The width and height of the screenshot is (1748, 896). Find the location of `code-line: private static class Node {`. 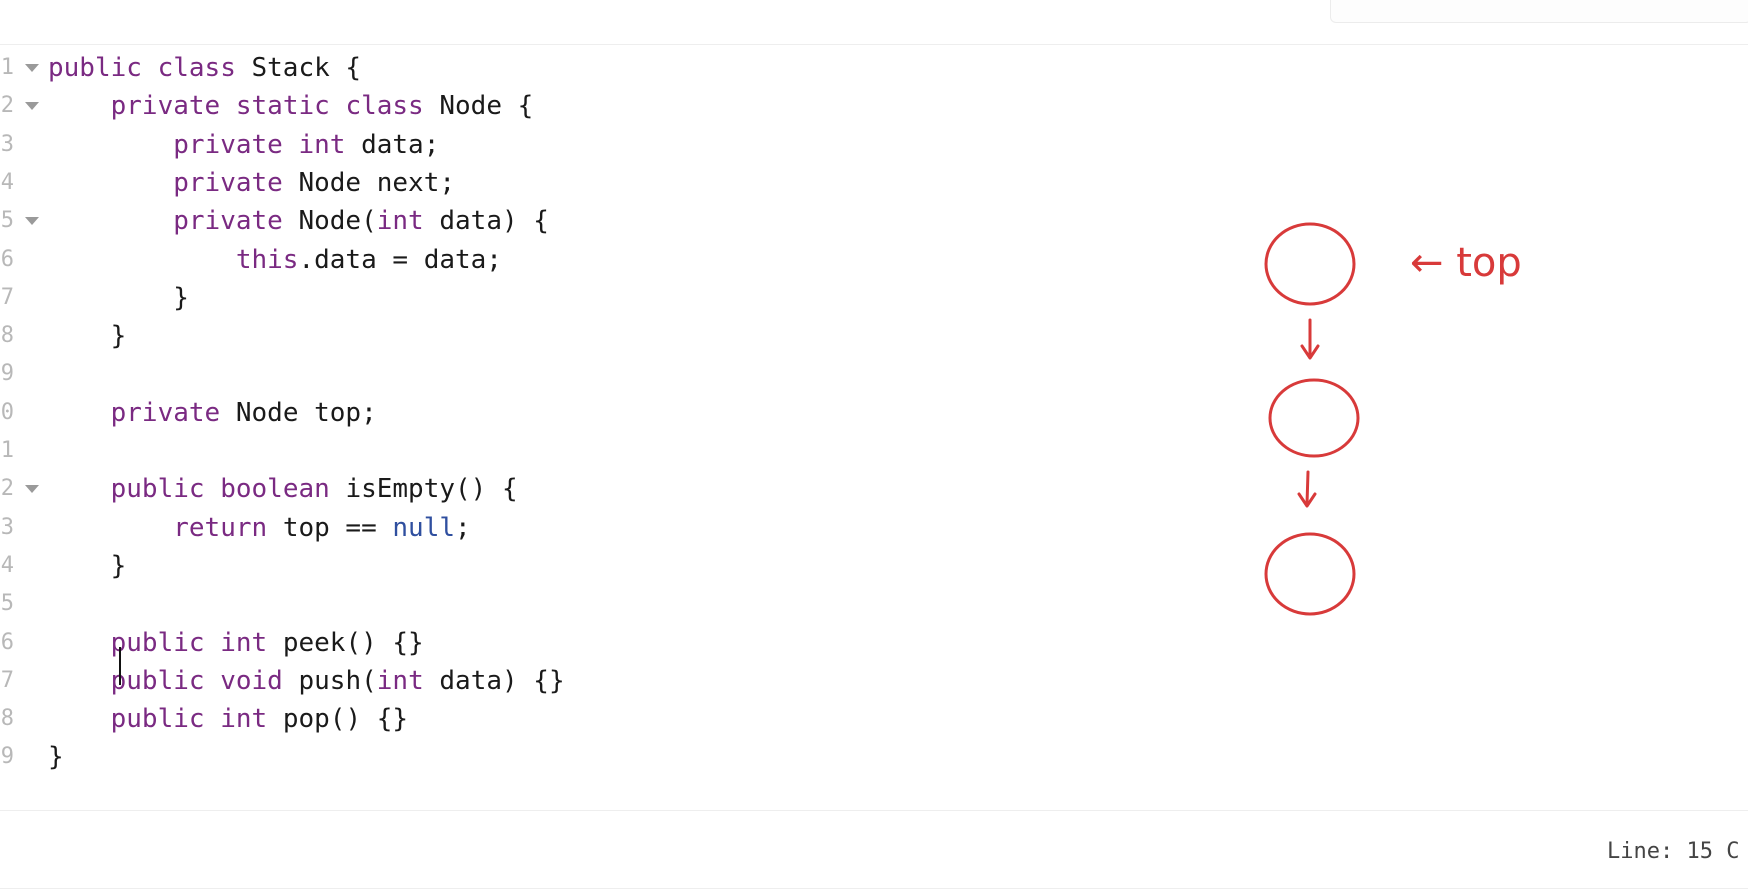

code-line: private static class Node { is located at coordinates (291, 106).